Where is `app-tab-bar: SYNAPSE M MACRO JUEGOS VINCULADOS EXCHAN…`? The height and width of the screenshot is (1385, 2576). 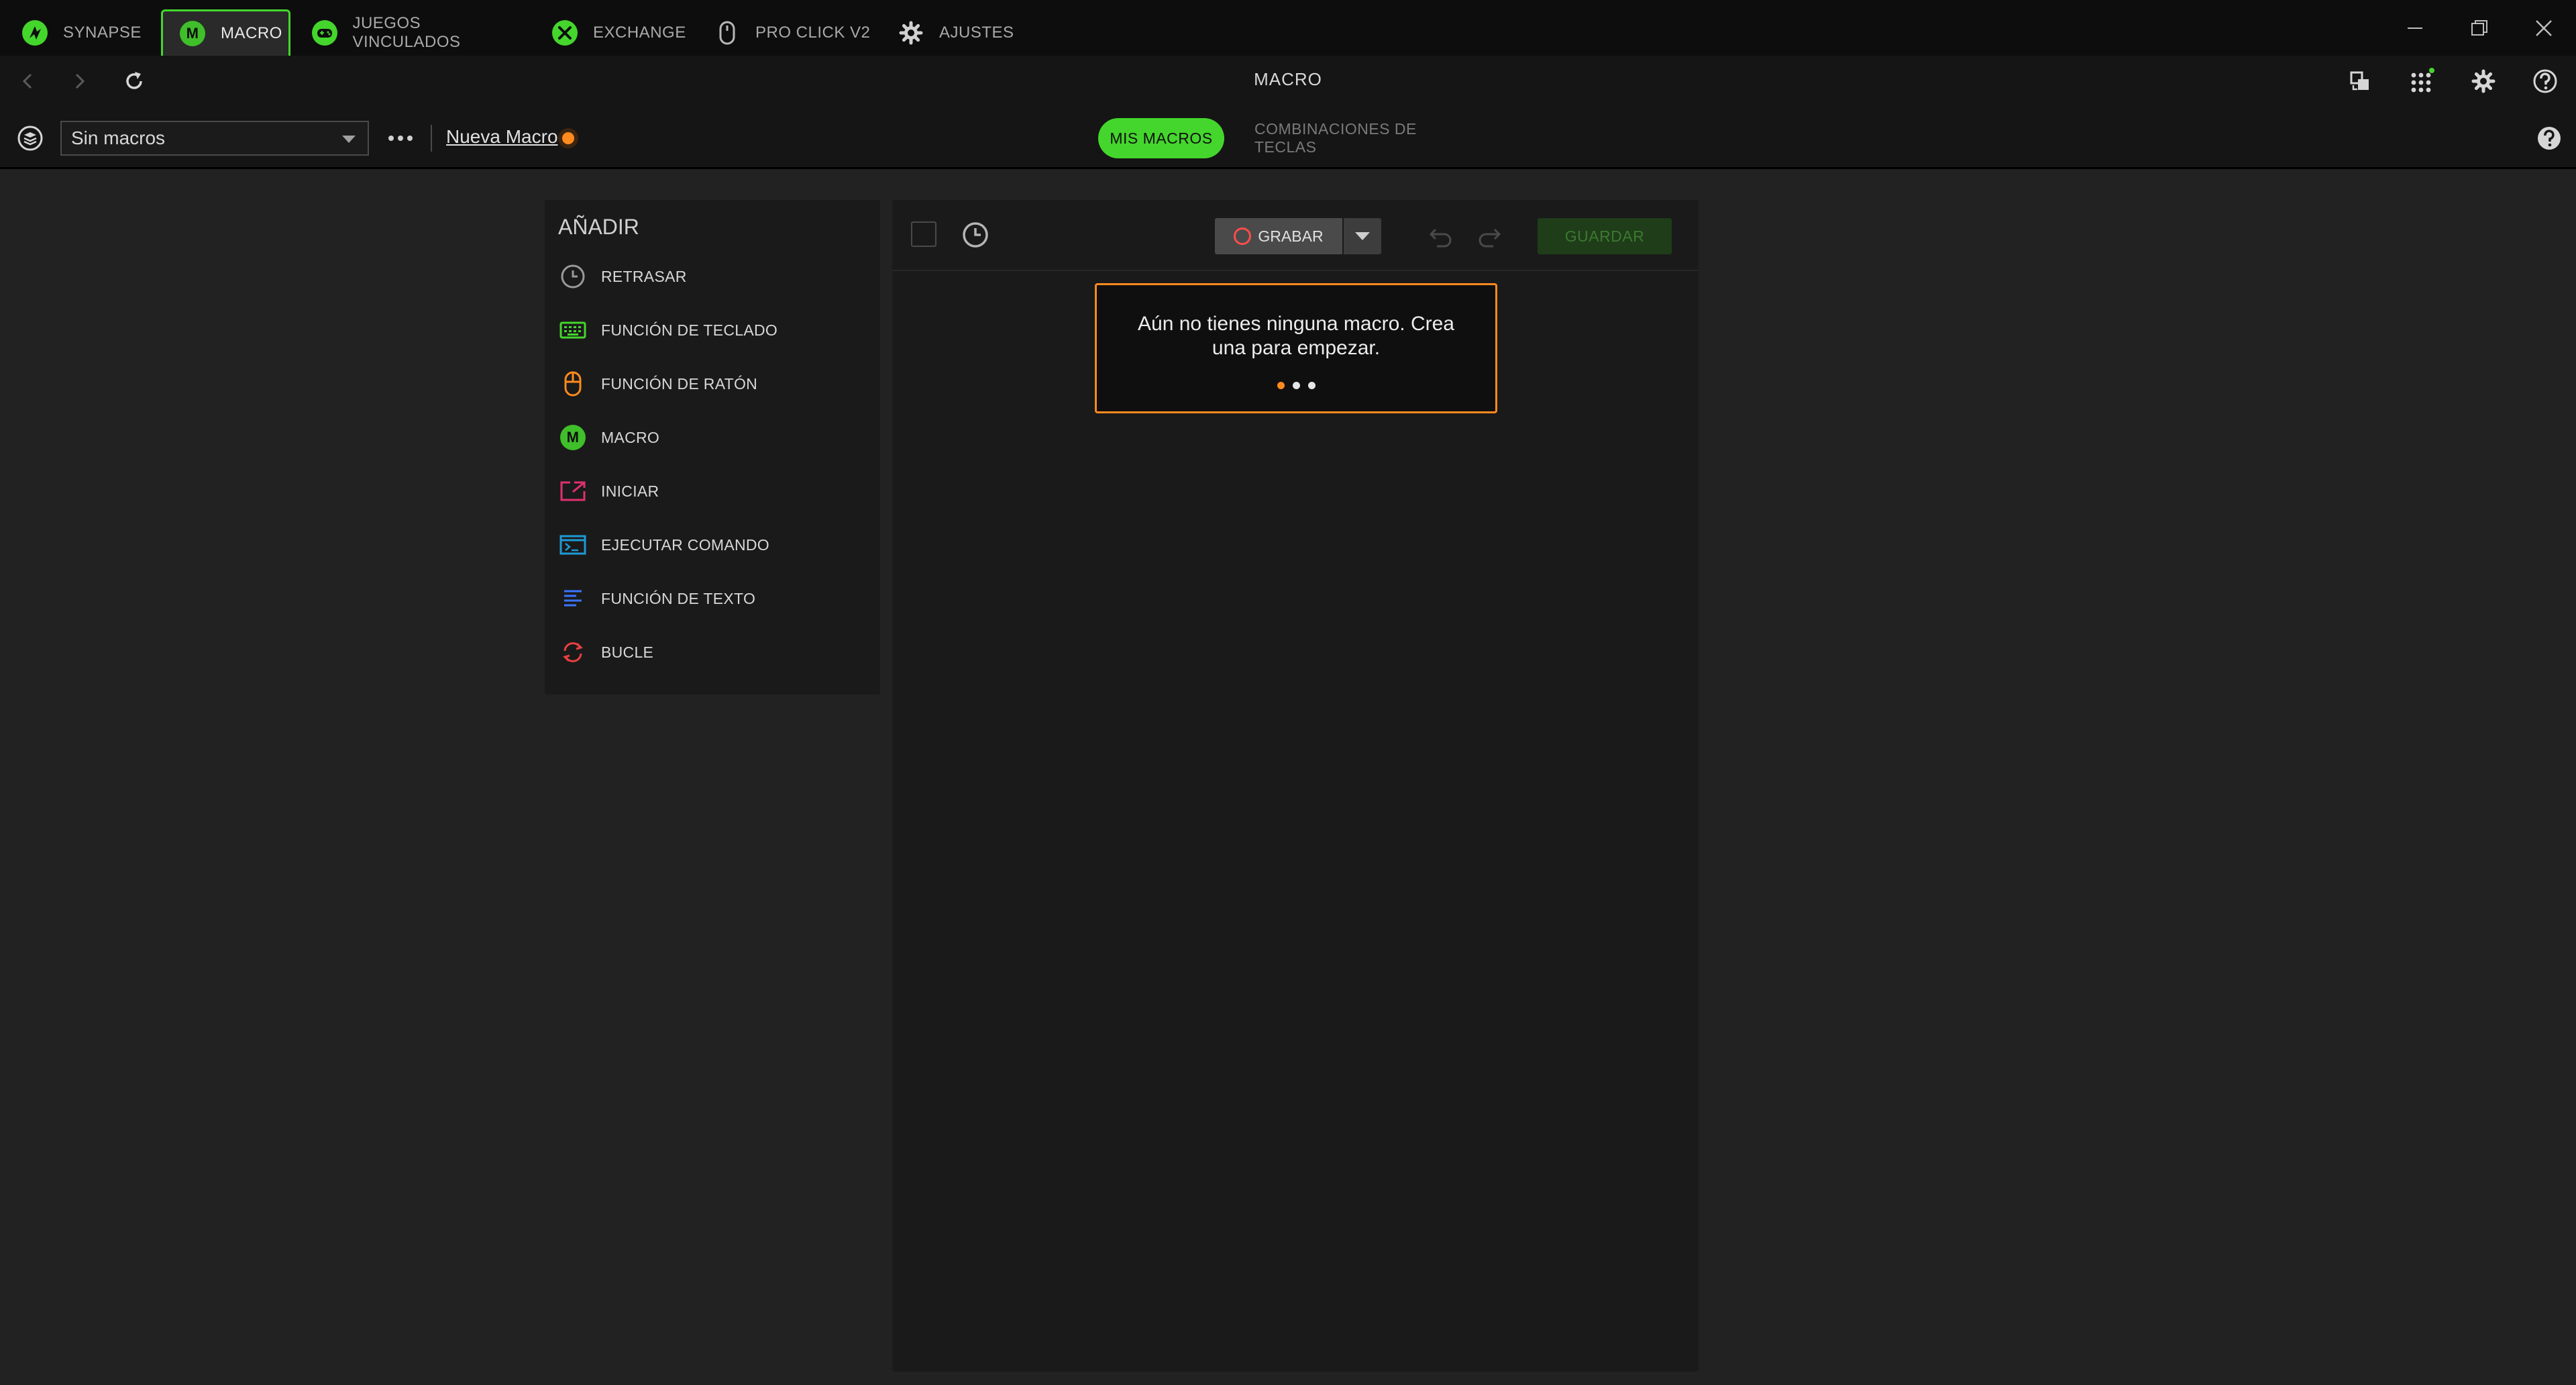
app-tab-bar: SYNAPSE M MACRO JUEGOS VINCULADOS EXCHAN… is located at coordinates (1288, 28).